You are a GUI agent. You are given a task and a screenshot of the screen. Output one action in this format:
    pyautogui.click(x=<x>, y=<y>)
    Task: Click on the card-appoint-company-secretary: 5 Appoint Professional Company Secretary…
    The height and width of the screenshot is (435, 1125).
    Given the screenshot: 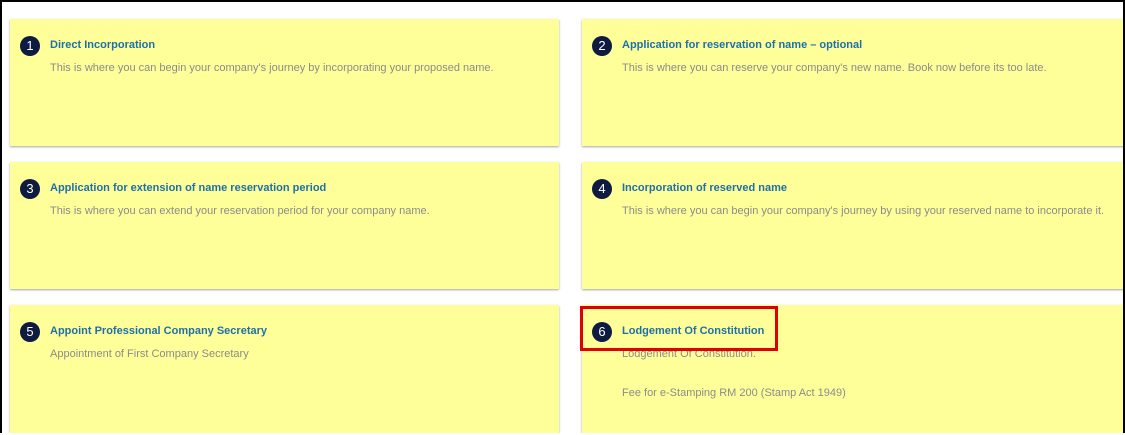 What is the action you would take?
    pyautogui.click(x=284, y=369)
    